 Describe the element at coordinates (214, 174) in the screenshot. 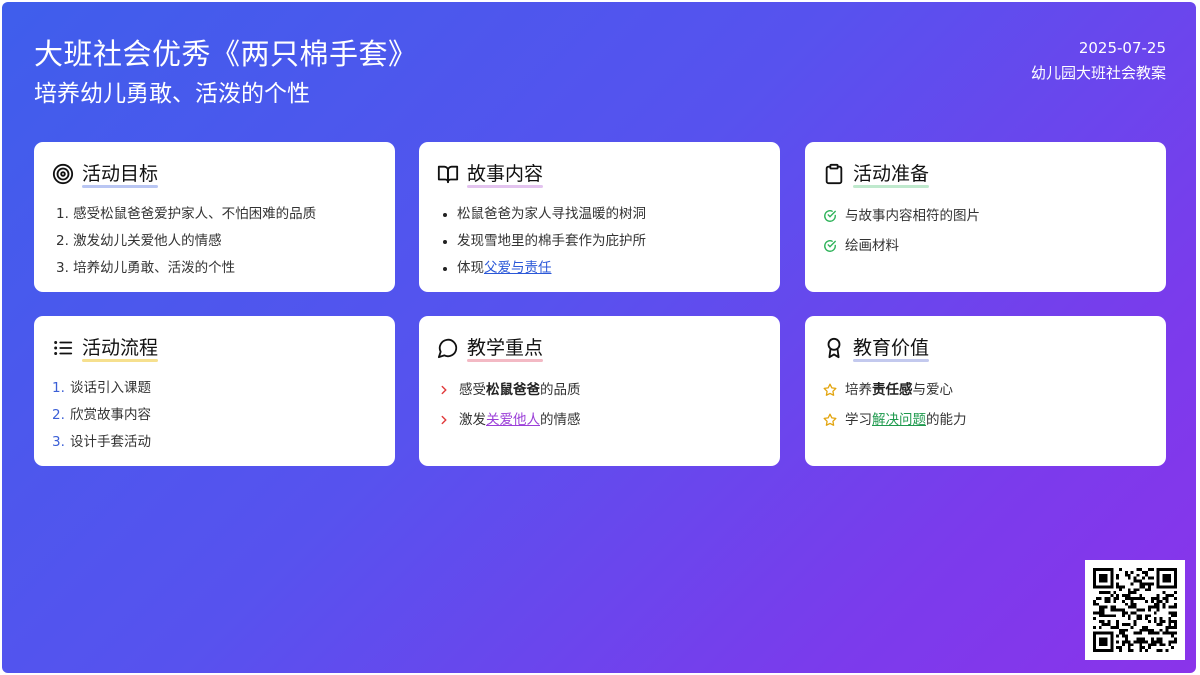

I see `card-header: 活动目标` at that location.